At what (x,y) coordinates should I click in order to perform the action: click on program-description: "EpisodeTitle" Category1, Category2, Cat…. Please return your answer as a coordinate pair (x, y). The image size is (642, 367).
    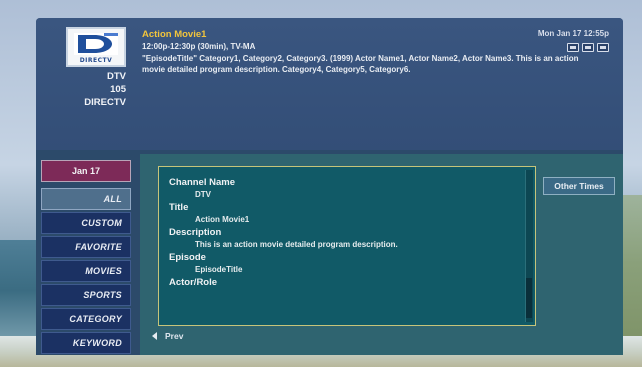
    Looking at the image, I should click on (360, 64).